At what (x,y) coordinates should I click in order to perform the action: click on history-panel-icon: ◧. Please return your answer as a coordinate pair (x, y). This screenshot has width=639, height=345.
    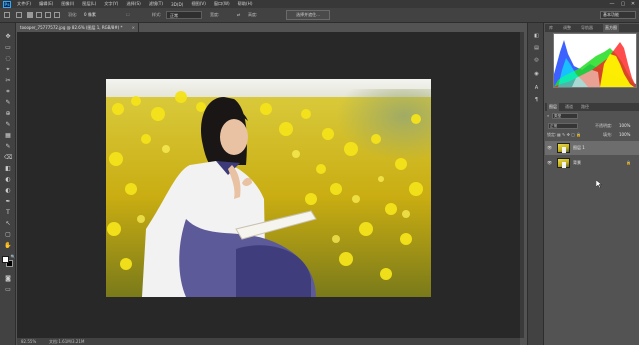
    Looking at the image, I should click on (536, 36).